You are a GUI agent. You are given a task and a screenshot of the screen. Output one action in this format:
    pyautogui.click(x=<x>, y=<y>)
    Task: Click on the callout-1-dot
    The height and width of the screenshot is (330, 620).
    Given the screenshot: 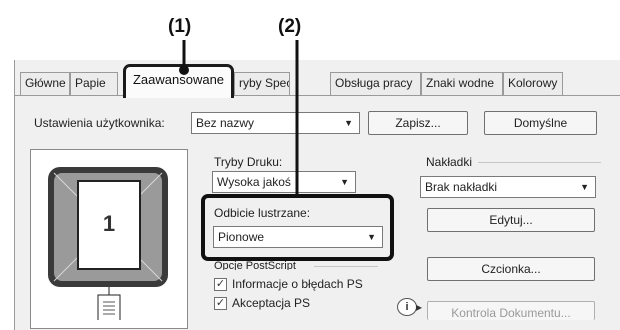 What is the action you would take?
    pyautogui.click(x=184, y=70)
    